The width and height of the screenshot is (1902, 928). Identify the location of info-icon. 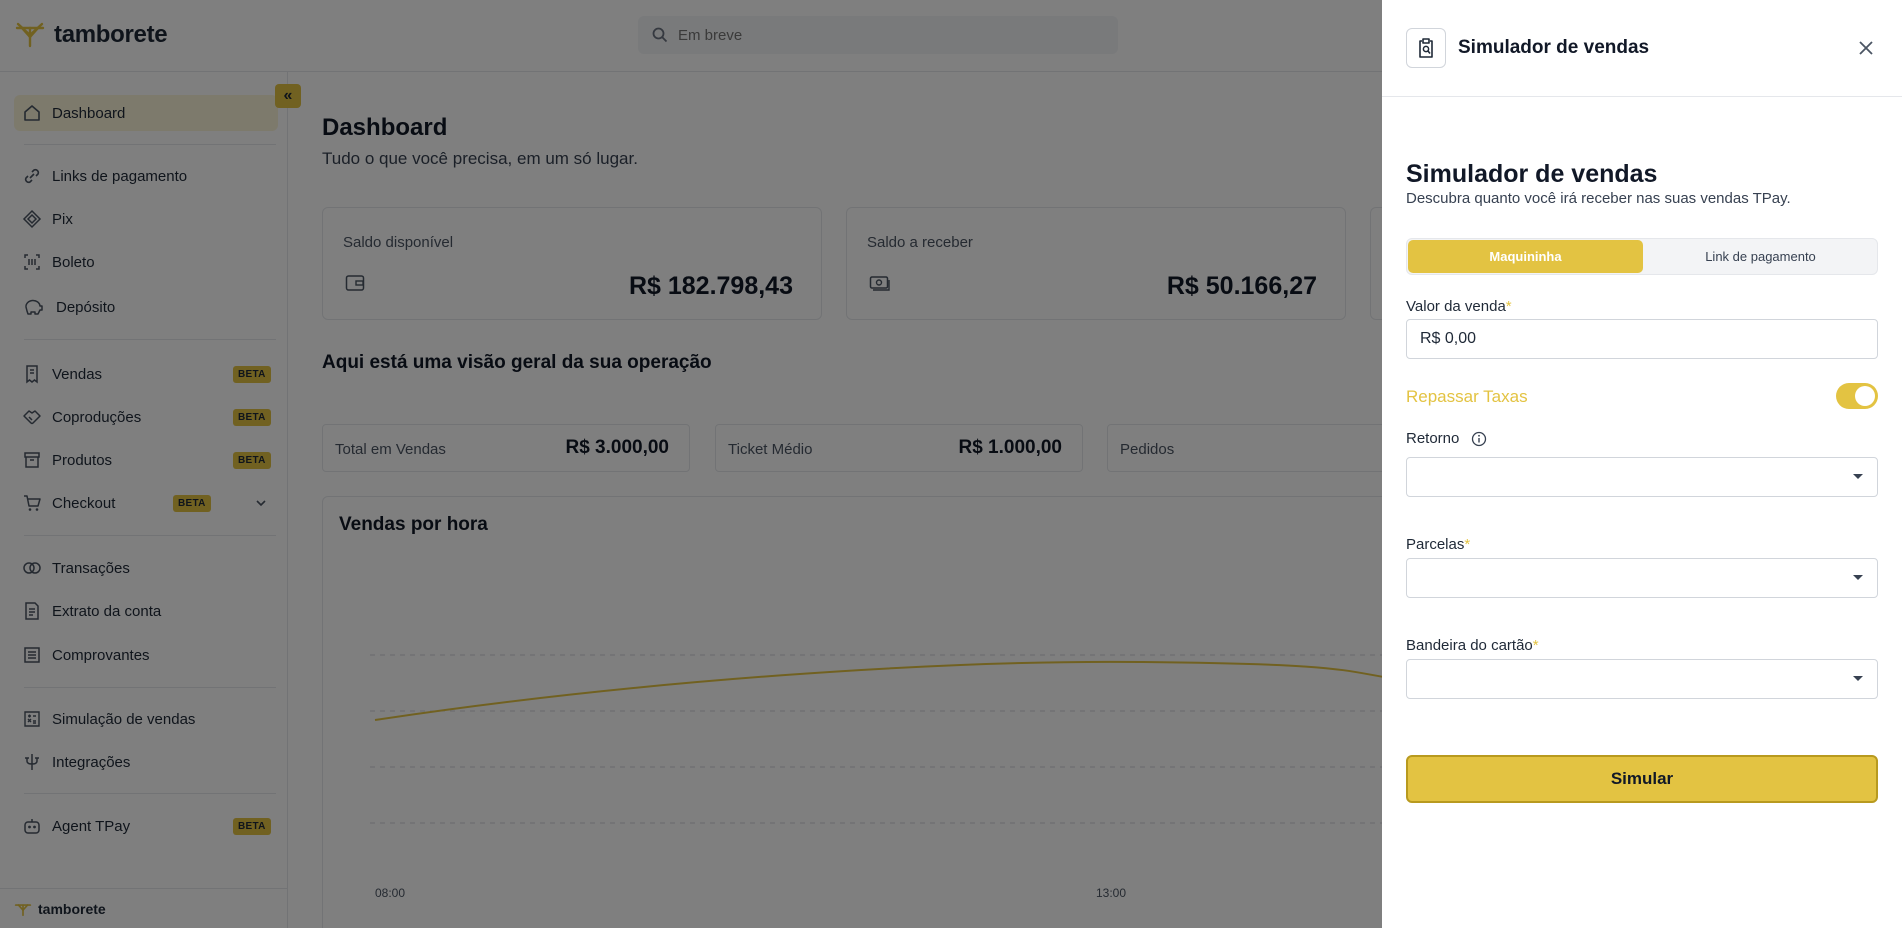
(1479, 439).